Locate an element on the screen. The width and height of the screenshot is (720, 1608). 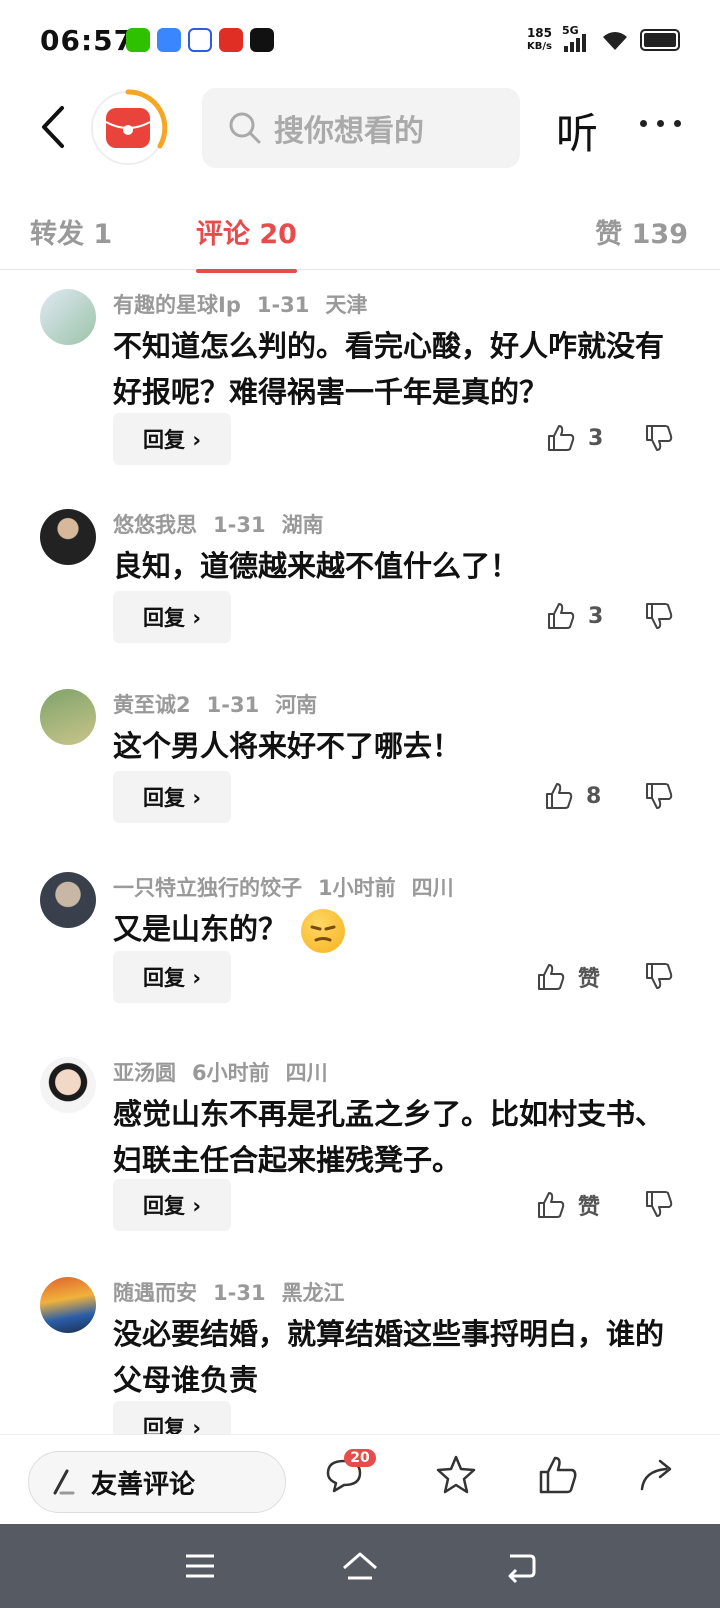
comment-username: 有趣的星球Ip is located at coordinates (177, 305).